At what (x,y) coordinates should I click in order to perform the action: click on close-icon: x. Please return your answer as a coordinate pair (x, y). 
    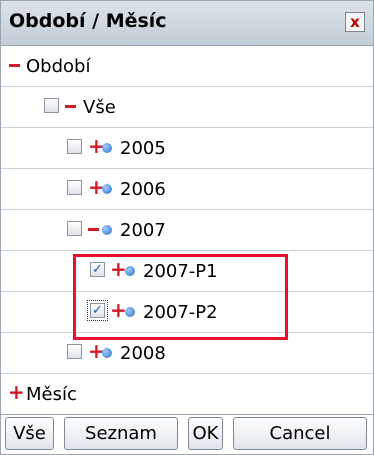
    Looking at the image, I should click on (355, 22).